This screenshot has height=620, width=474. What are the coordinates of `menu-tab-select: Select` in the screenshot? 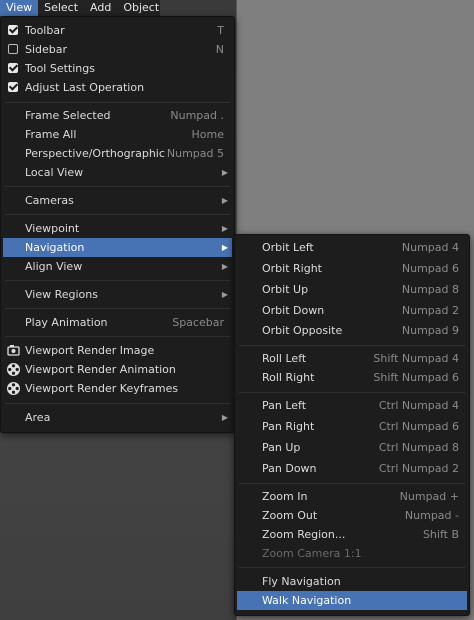 It's located at (61, 8).